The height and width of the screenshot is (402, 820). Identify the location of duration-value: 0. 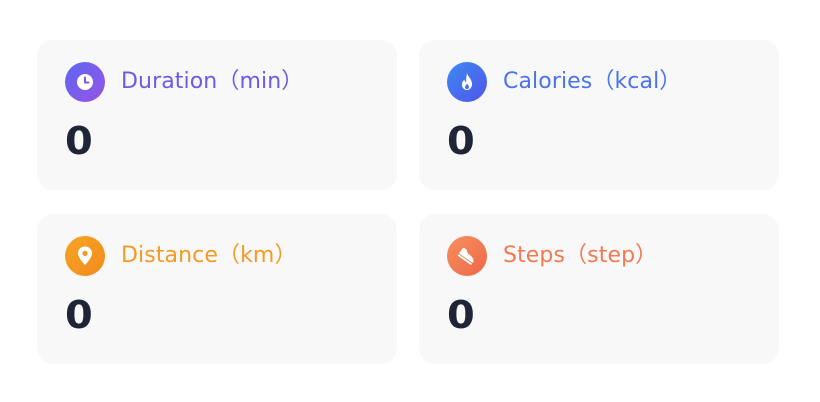
(79, 141).